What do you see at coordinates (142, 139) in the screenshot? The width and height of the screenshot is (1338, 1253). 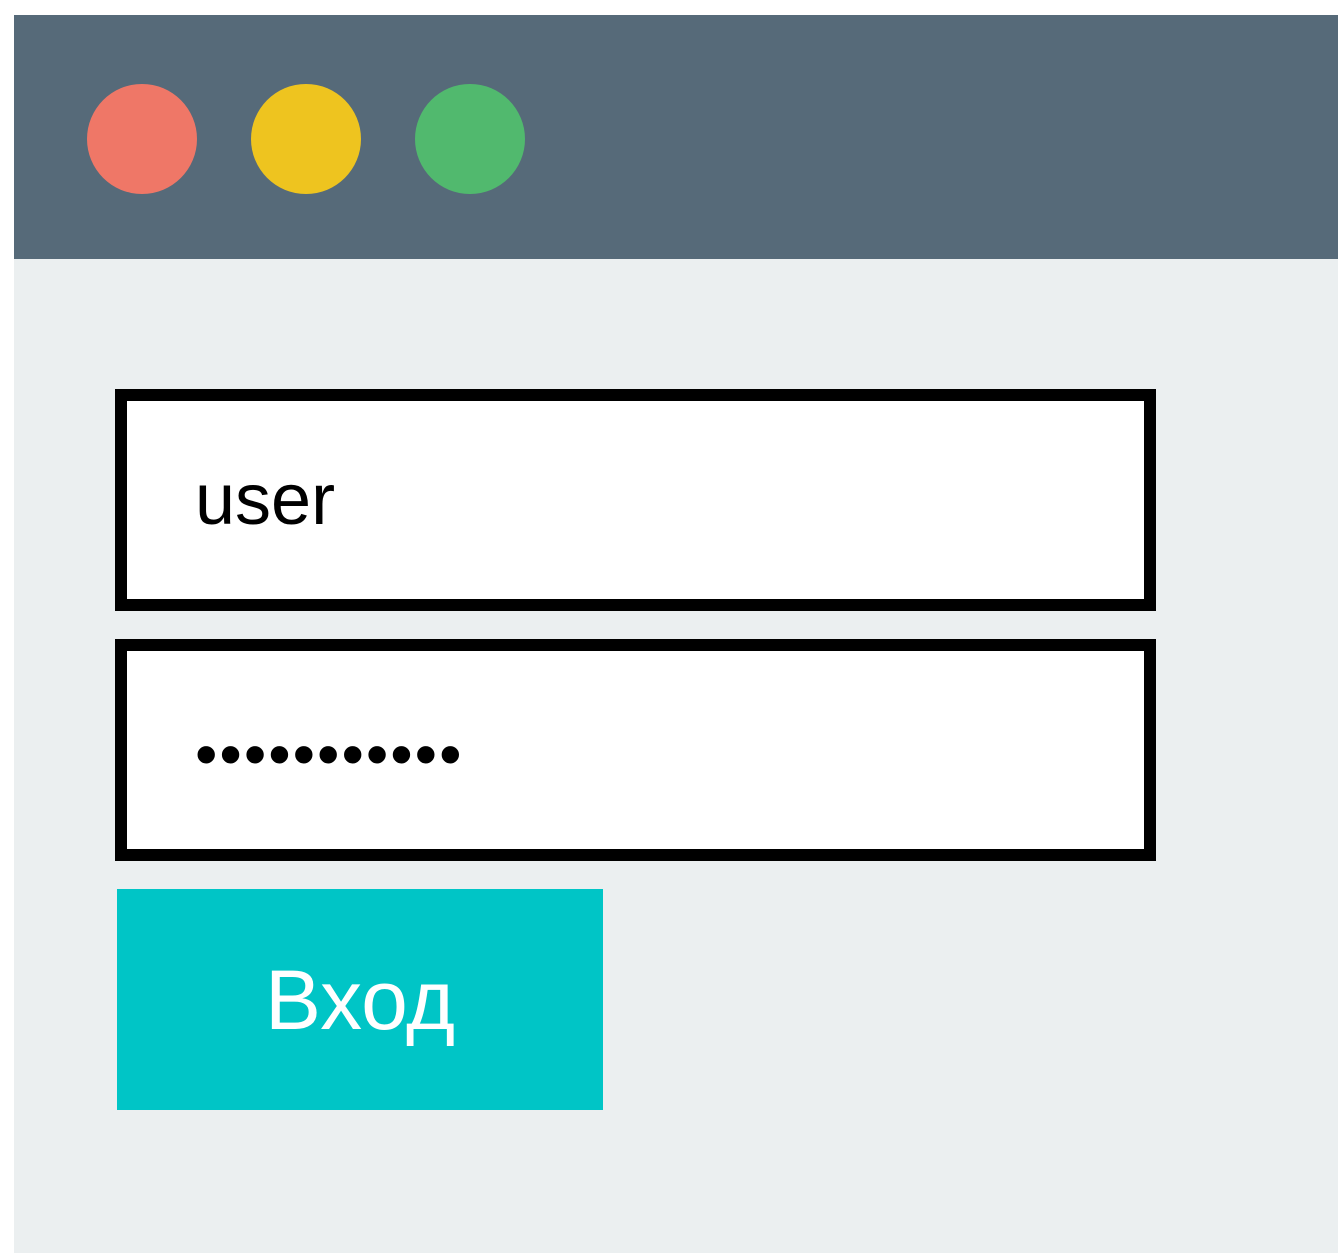 I see `close-window-button` at bounding box center [142, 139].